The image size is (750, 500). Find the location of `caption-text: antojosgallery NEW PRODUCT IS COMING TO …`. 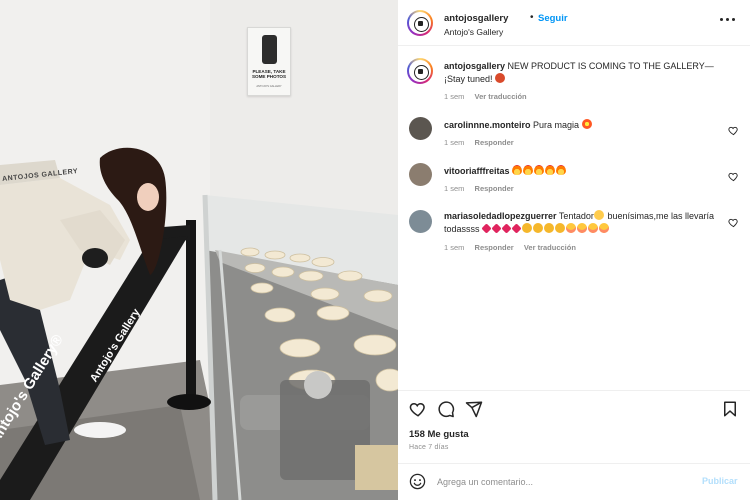

caption-text: antojosgallery NEW PRODUCT IS COMING TO … is located at coordinates (584, 73).